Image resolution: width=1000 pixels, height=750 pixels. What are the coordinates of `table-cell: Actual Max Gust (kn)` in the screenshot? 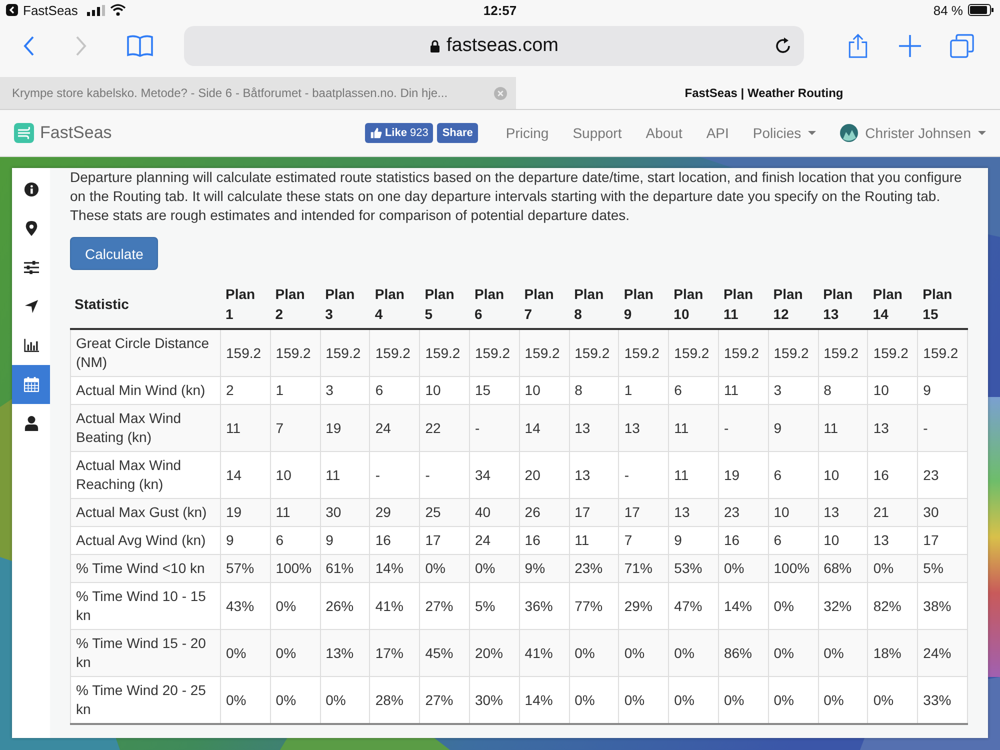 It's located at (145, 512).